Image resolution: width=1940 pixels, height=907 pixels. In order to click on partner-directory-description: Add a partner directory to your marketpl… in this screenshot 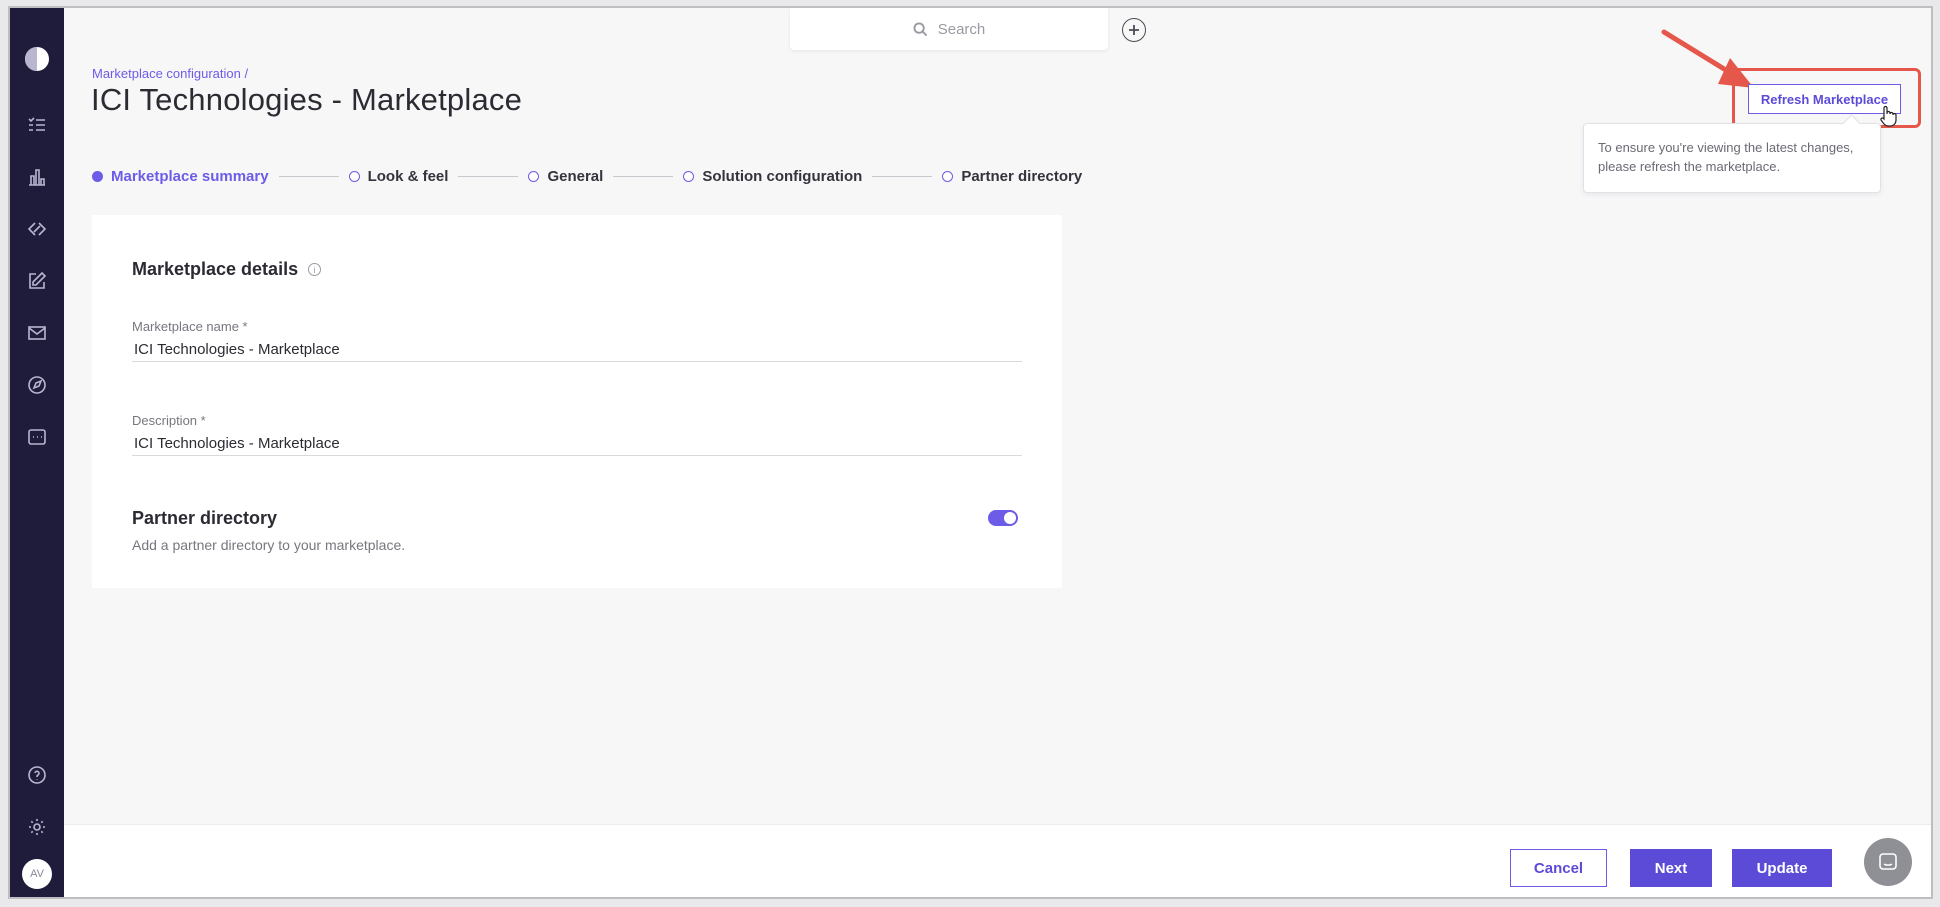, I will do `click(269, 545)`.